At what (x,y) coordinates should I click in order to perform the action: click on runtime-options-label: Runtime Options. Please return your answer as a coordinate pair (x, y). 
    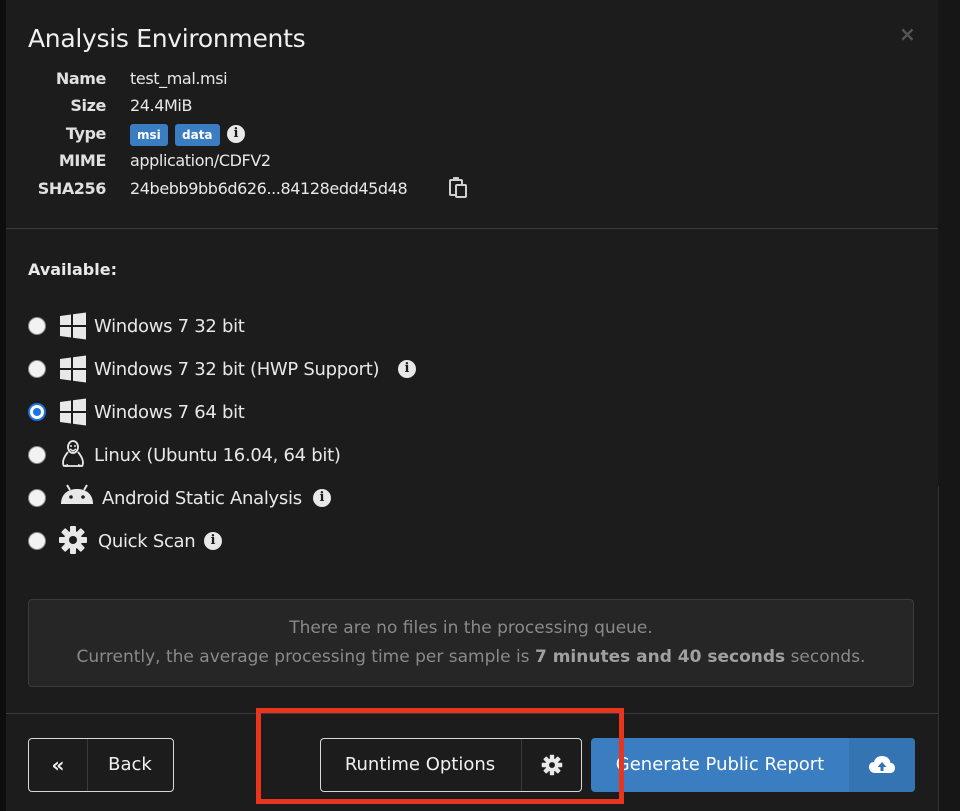
    Looking at the image, I should click on (420, 764).